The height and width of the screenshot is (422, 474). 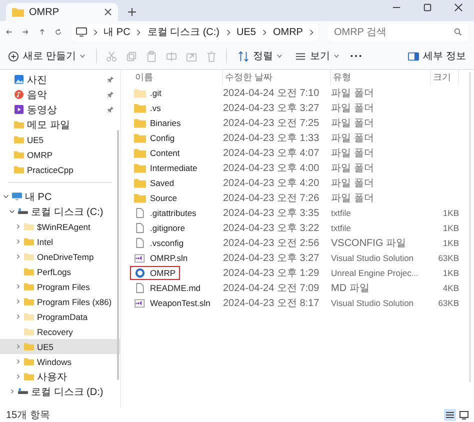 What do you see at coordinates (300, 182) in the screenshot?
I see `file-row: Saved 2024-04-23 오후 4:20 파일 폴더` at bounding box center [300, 182].